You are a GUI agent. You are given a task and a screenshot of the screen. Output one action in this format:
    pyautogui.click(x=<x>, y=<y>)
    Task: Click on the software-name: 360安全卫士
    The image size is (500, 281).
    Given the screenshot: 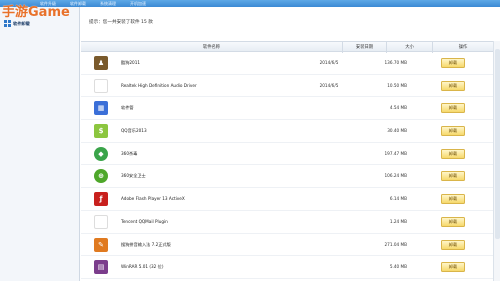 What is the action you would take?
    pyautogui.click(x=133, y=176)
    